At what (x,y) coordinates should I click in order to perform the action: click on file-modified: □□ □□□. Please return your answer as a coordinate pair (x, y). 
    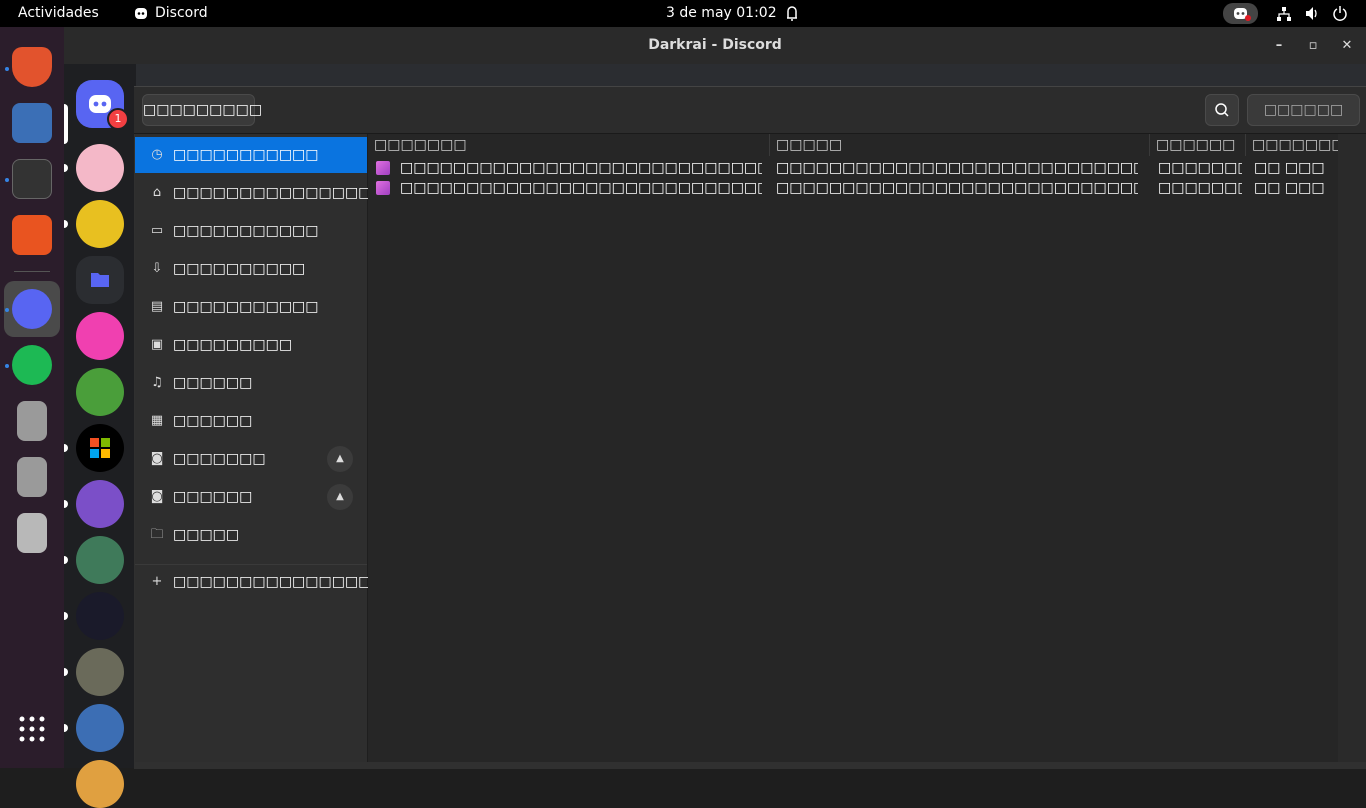
    Looking at the image, I should click on (1289, 188).